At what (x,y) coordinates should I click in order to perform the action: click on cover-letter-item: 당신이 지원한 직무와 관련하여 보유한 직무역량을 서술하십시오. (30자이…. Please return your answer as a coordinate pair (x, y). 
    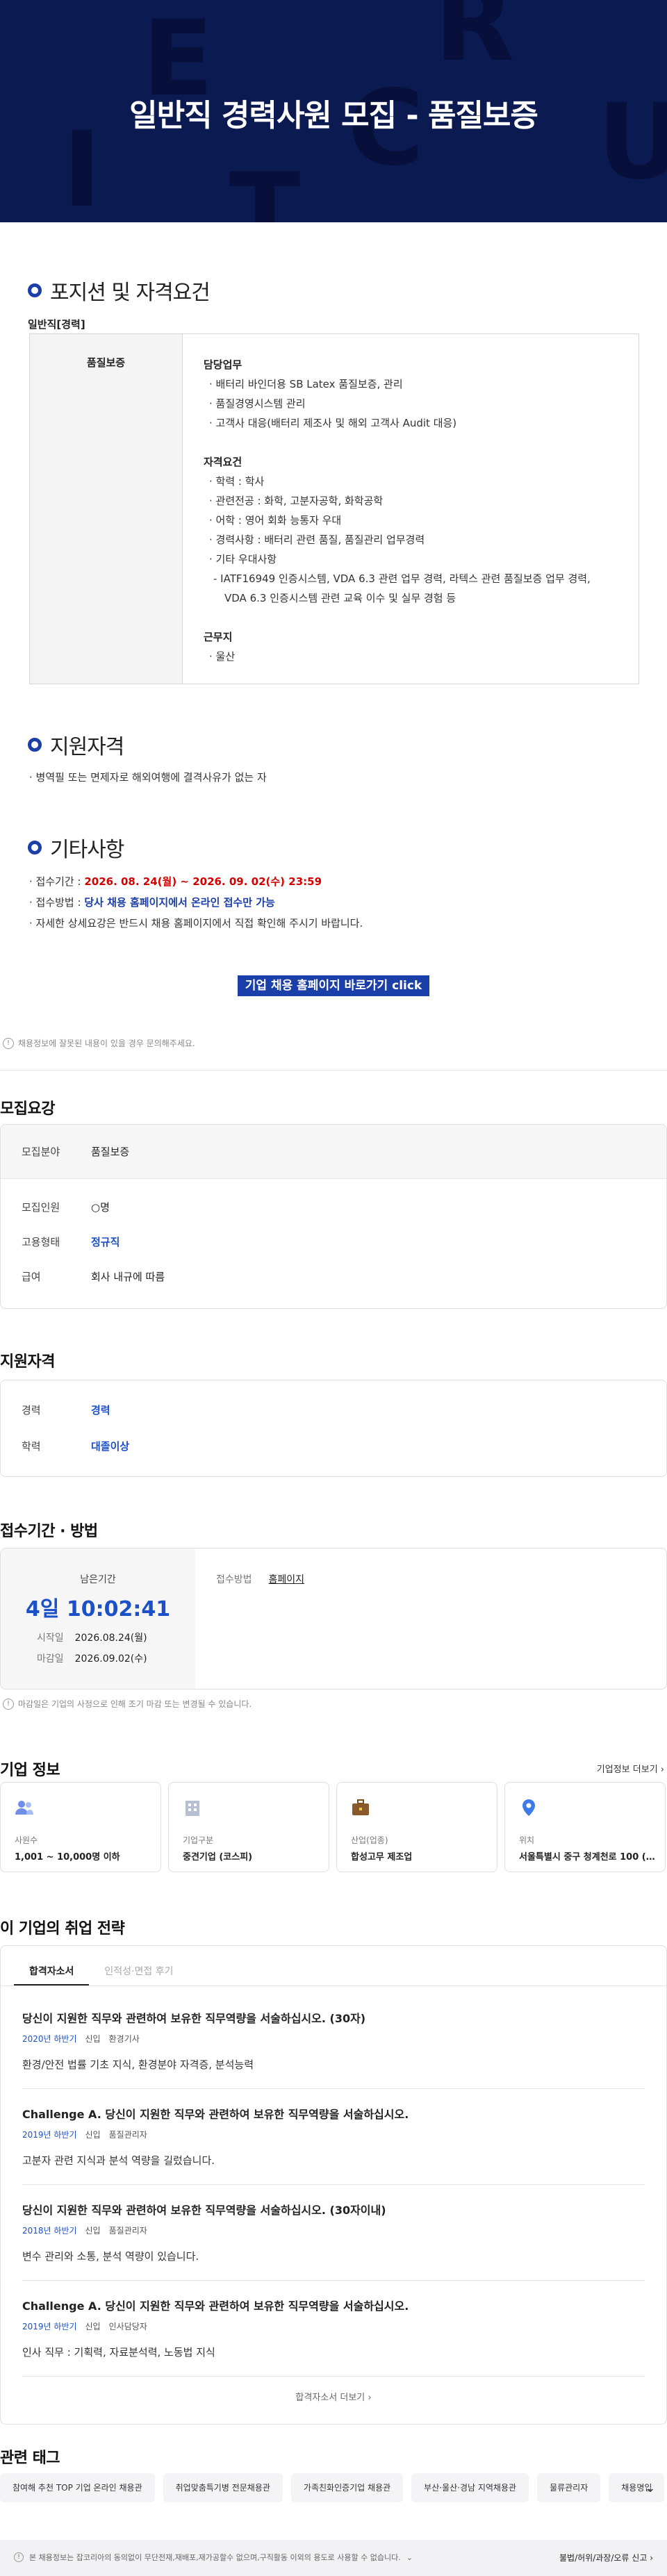
    Looking at the image, I should click on (332, 2232).